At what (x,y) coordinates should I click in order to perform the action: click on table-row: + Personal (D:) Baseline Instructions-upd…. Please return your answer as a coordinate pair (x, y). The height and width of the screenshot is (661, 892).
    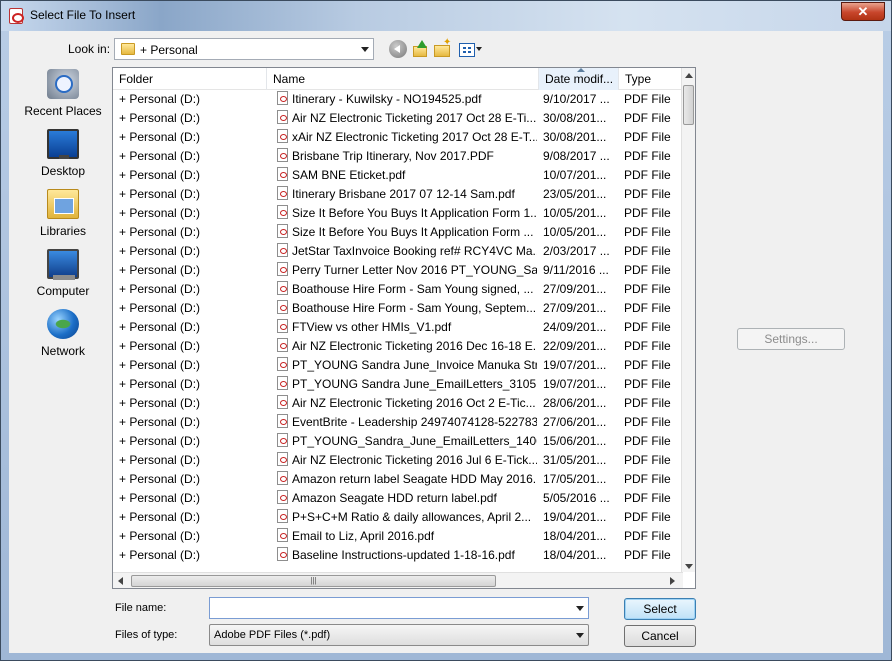
    Looking at the image, I should click on (398, 555).